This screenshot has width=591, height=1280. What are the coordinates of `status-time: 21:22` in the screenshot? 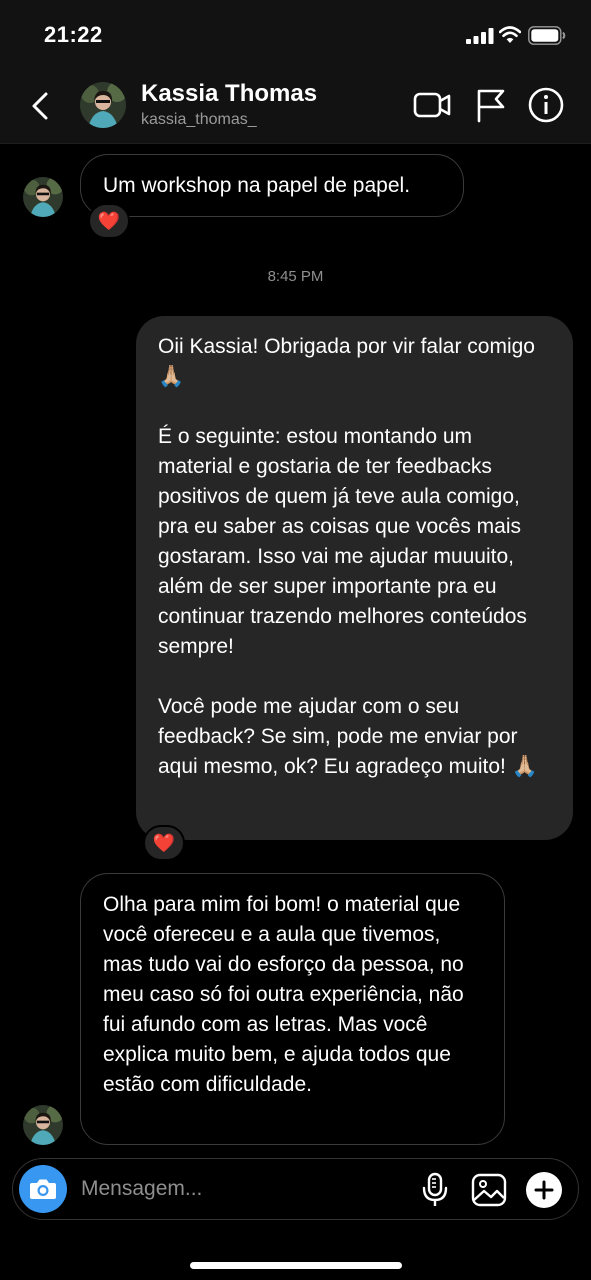 It's located at (73, 34).